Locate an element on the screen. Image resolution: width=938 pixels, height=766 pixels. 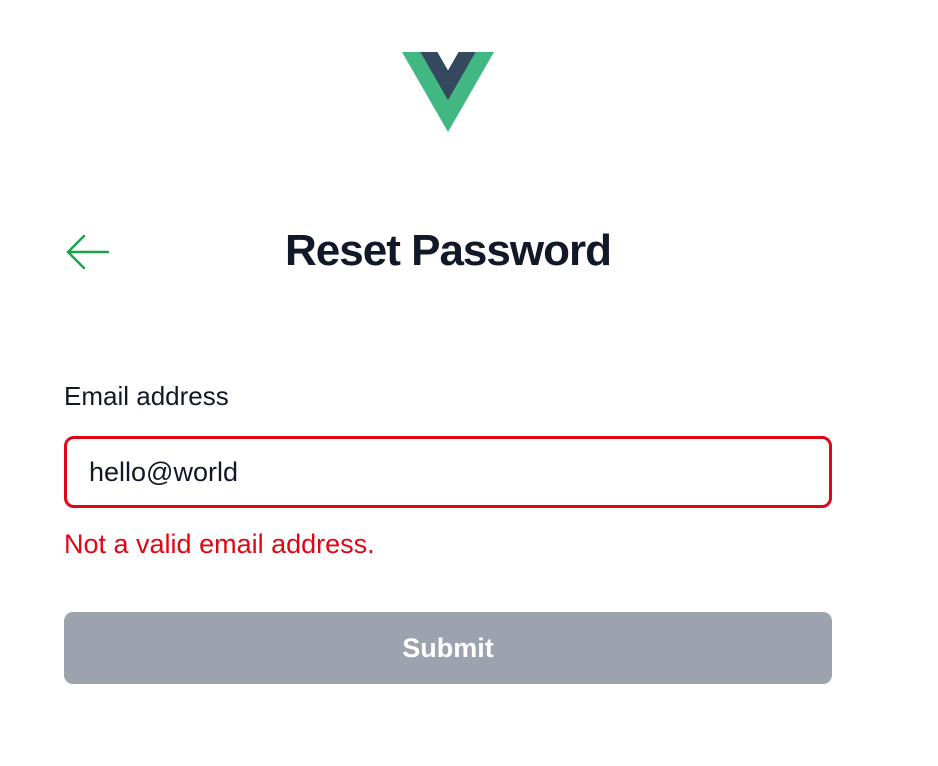
page-title: Reset Password is located at coordinates (448, 250).